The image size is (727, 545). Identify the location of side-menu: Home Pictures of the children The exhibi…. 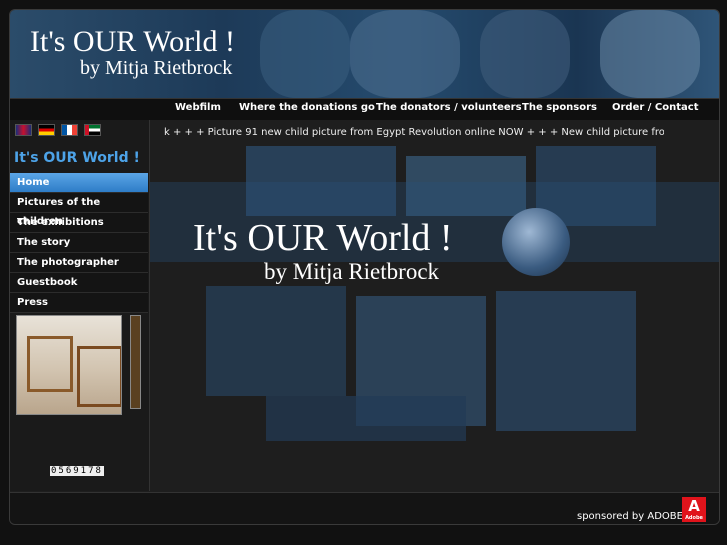
(79, 243).